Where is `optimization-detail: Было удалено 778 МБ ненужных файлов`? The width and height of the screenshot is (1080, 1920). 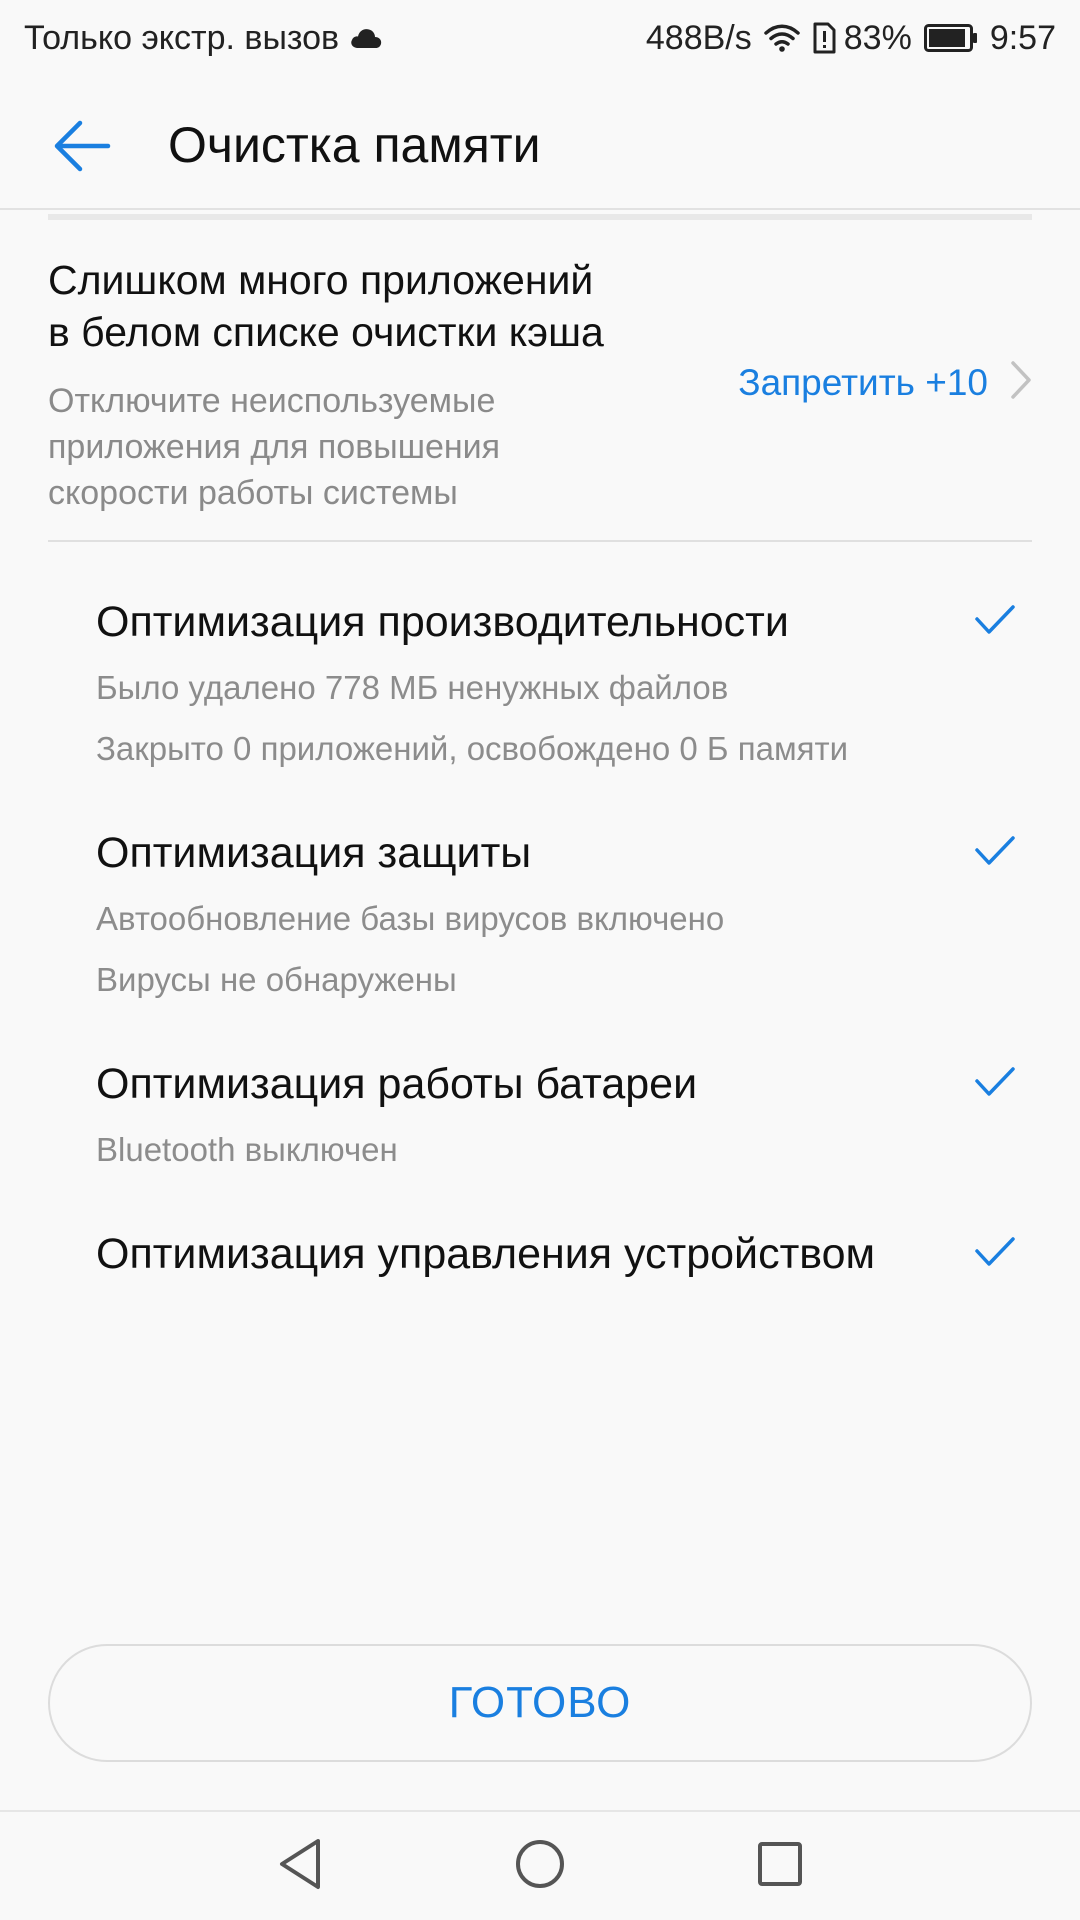 optimization-detail: Было удалено 778 МБ ненужных файлов is located at coordinates (412, 687).